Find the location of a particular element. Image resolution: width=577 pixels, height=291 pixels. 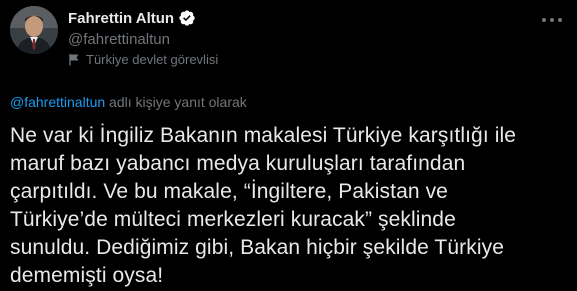

profile-photo-icon is located at coordinates (34, 30).